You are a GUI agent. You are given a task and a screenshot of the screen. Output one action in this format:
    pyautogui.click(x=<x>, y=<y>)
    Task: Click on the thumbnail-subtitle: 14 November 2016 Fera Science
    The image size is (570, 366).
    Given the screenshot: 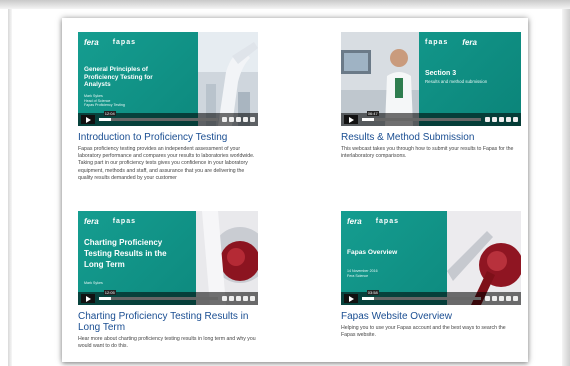 What is the action you would take?
    pyautogui.click(x=362, y=273)
    